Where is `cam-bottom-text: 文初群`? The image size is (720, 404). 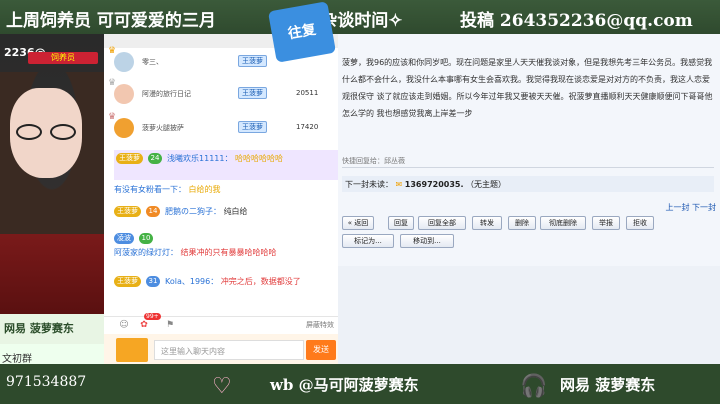
cam-bottom-text: 文初群 is located at coordinates (17, 359).